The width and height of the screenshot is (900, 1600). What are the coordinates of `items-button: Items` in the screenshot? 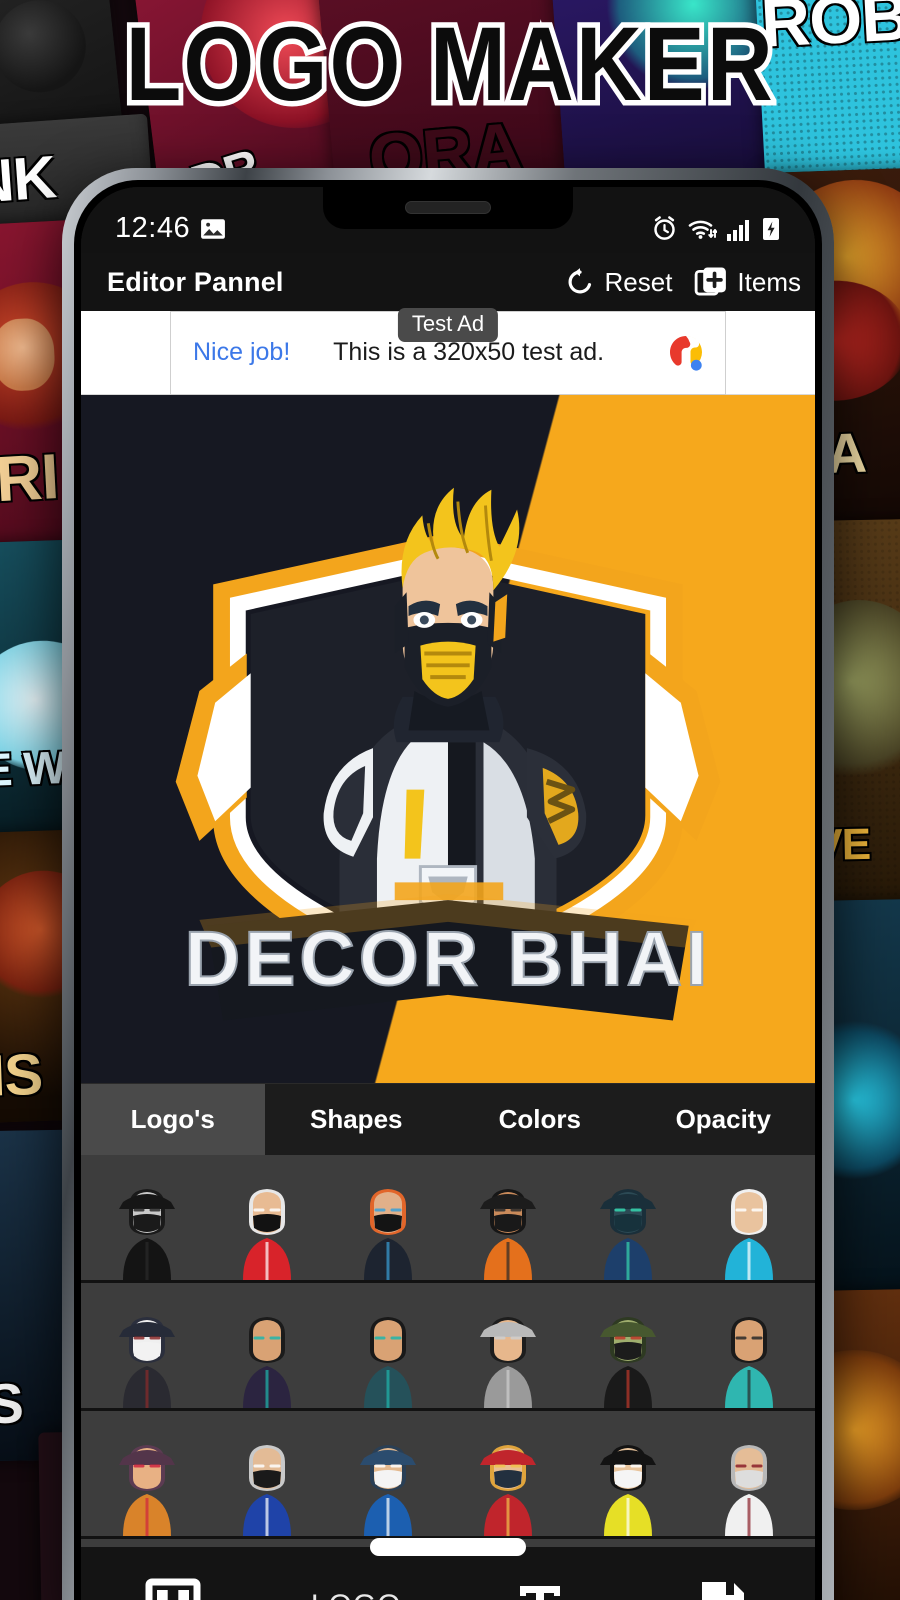 It's located at (747, 282).